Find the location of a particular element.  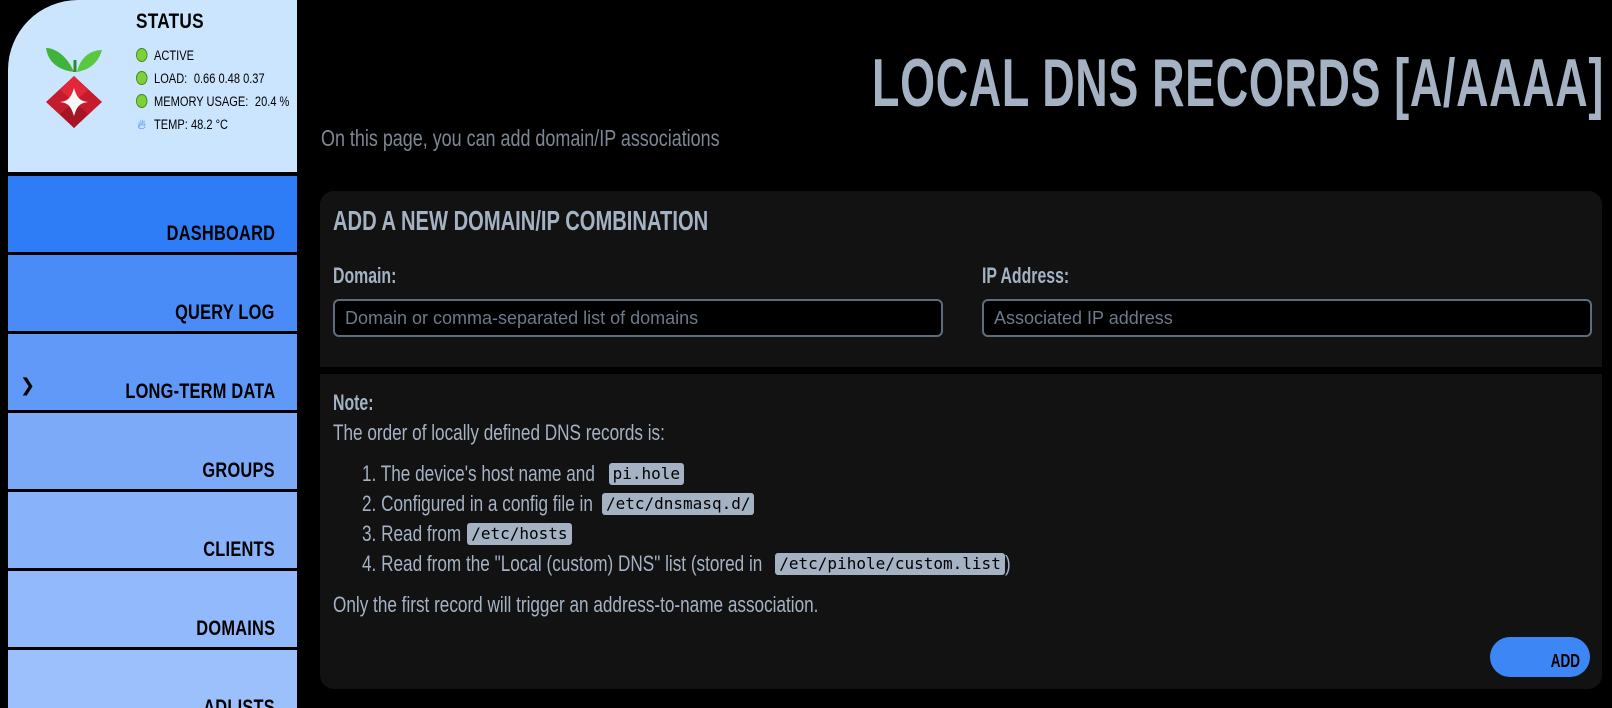

chevron-right-icon: ❯ is located at coordinates (28, 385).